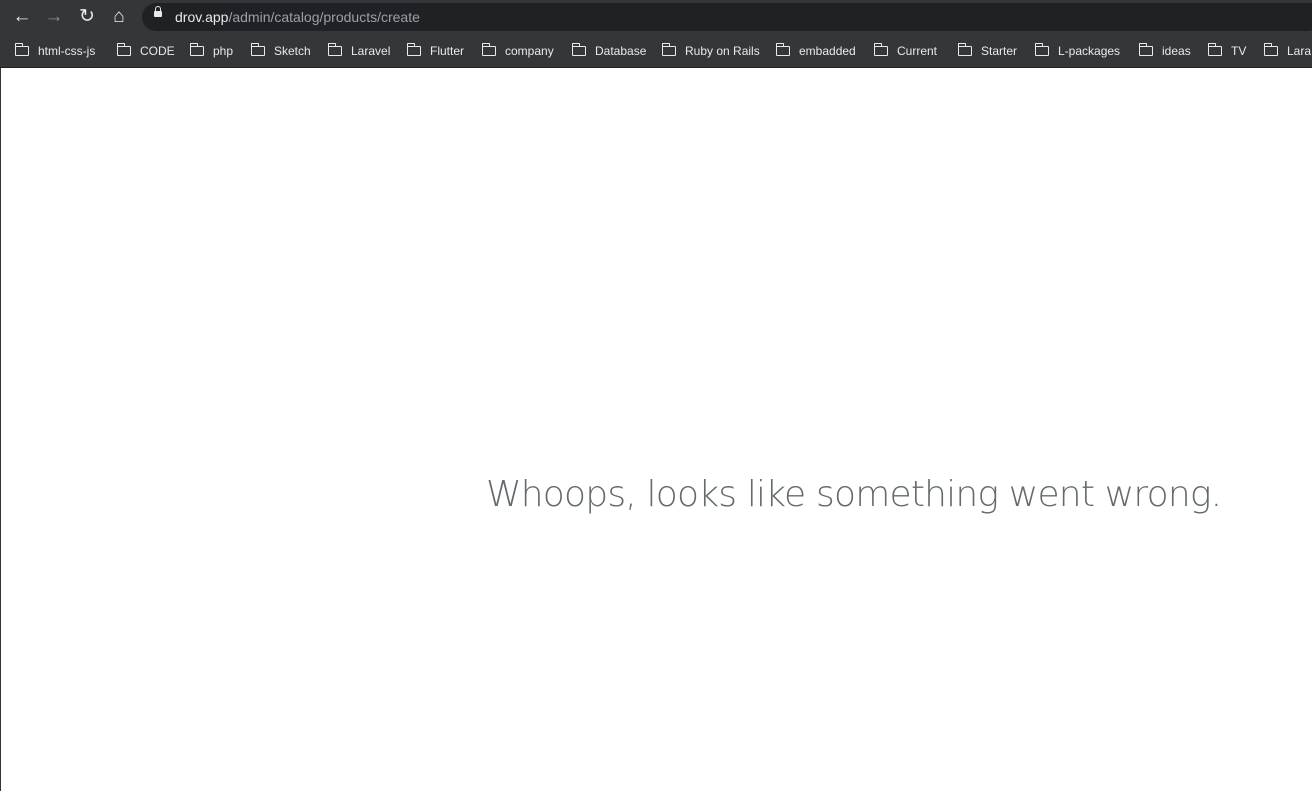  I want to click on reload-button: ↻, so click(87, 17).